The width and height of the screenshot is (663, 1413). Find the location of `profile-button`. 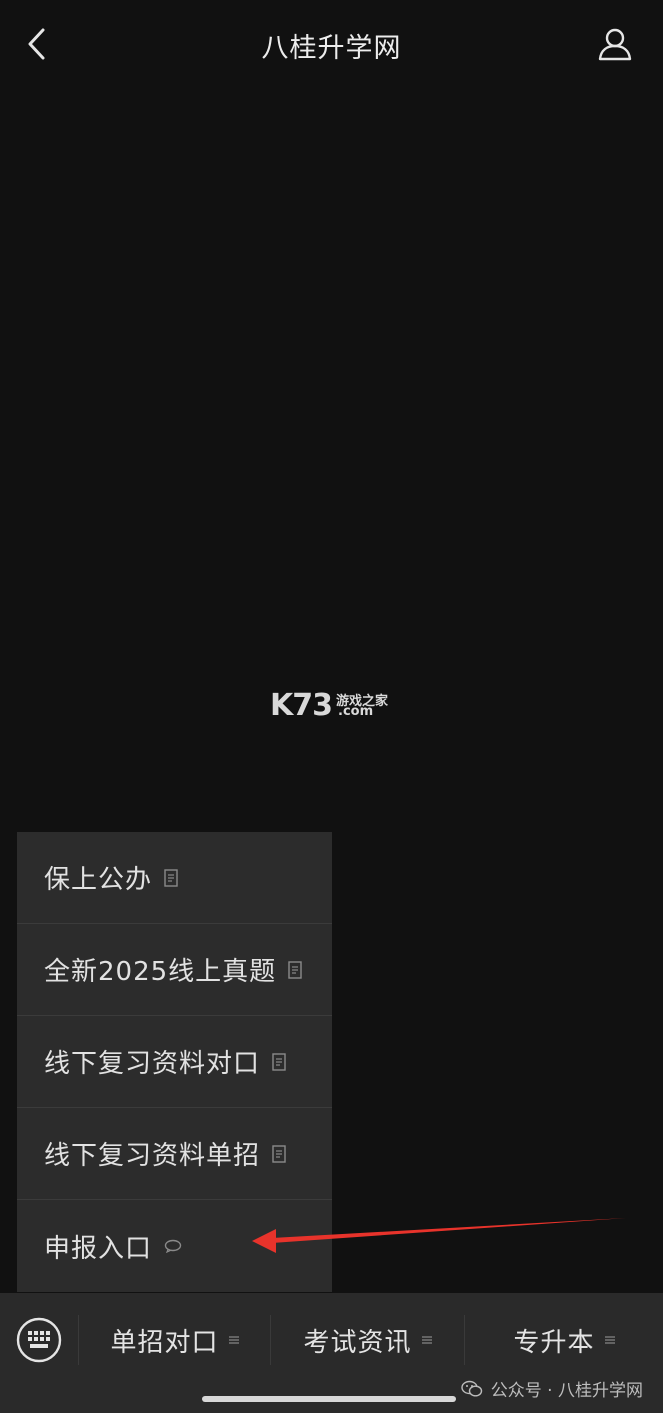

profile-button is located at coordinates (615, 44).